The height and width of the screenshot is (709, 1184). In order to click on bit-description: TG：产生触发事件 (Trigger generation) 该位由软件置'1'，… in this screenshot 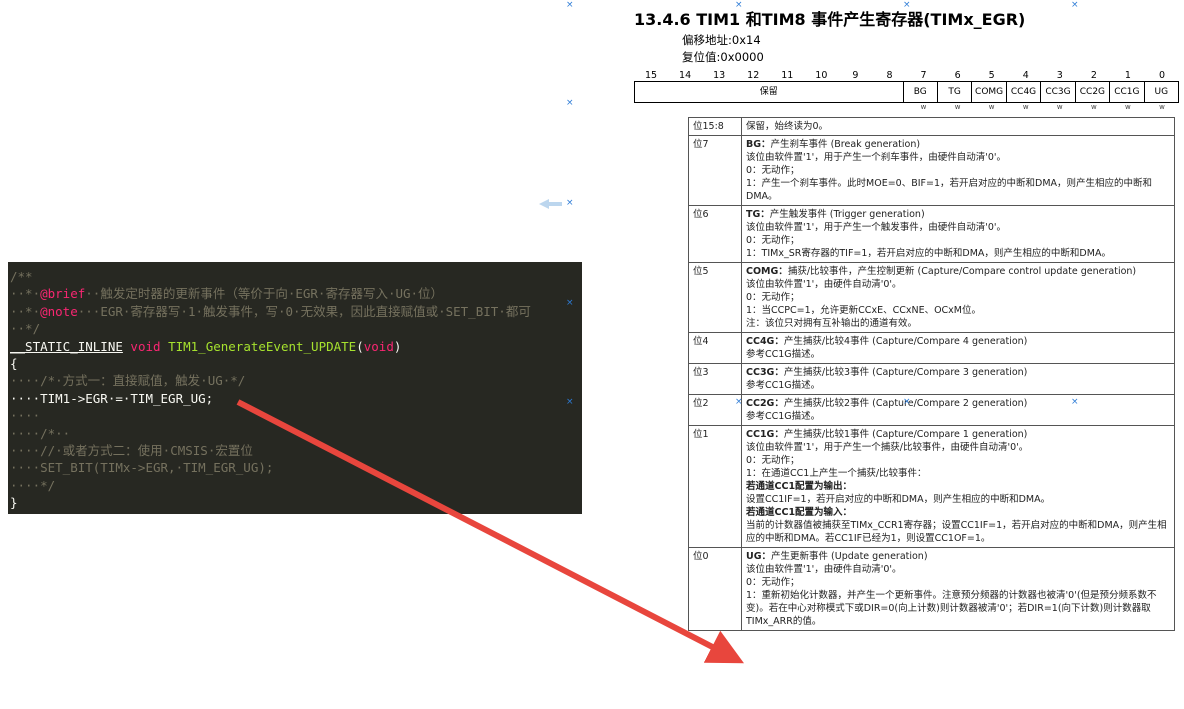, I will do `click(958, 234)`.